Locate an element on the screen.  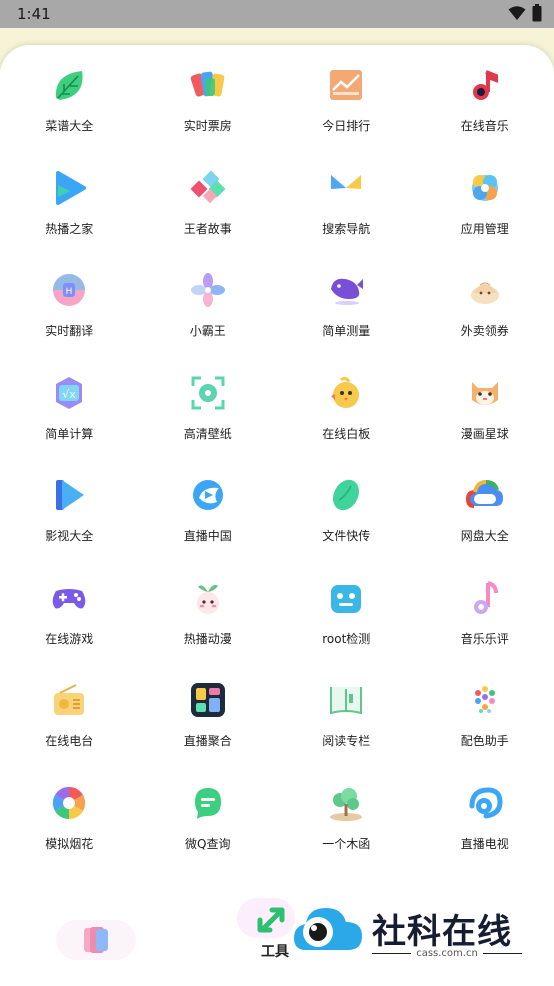
whale-icon is located at coordinates (346, 290).